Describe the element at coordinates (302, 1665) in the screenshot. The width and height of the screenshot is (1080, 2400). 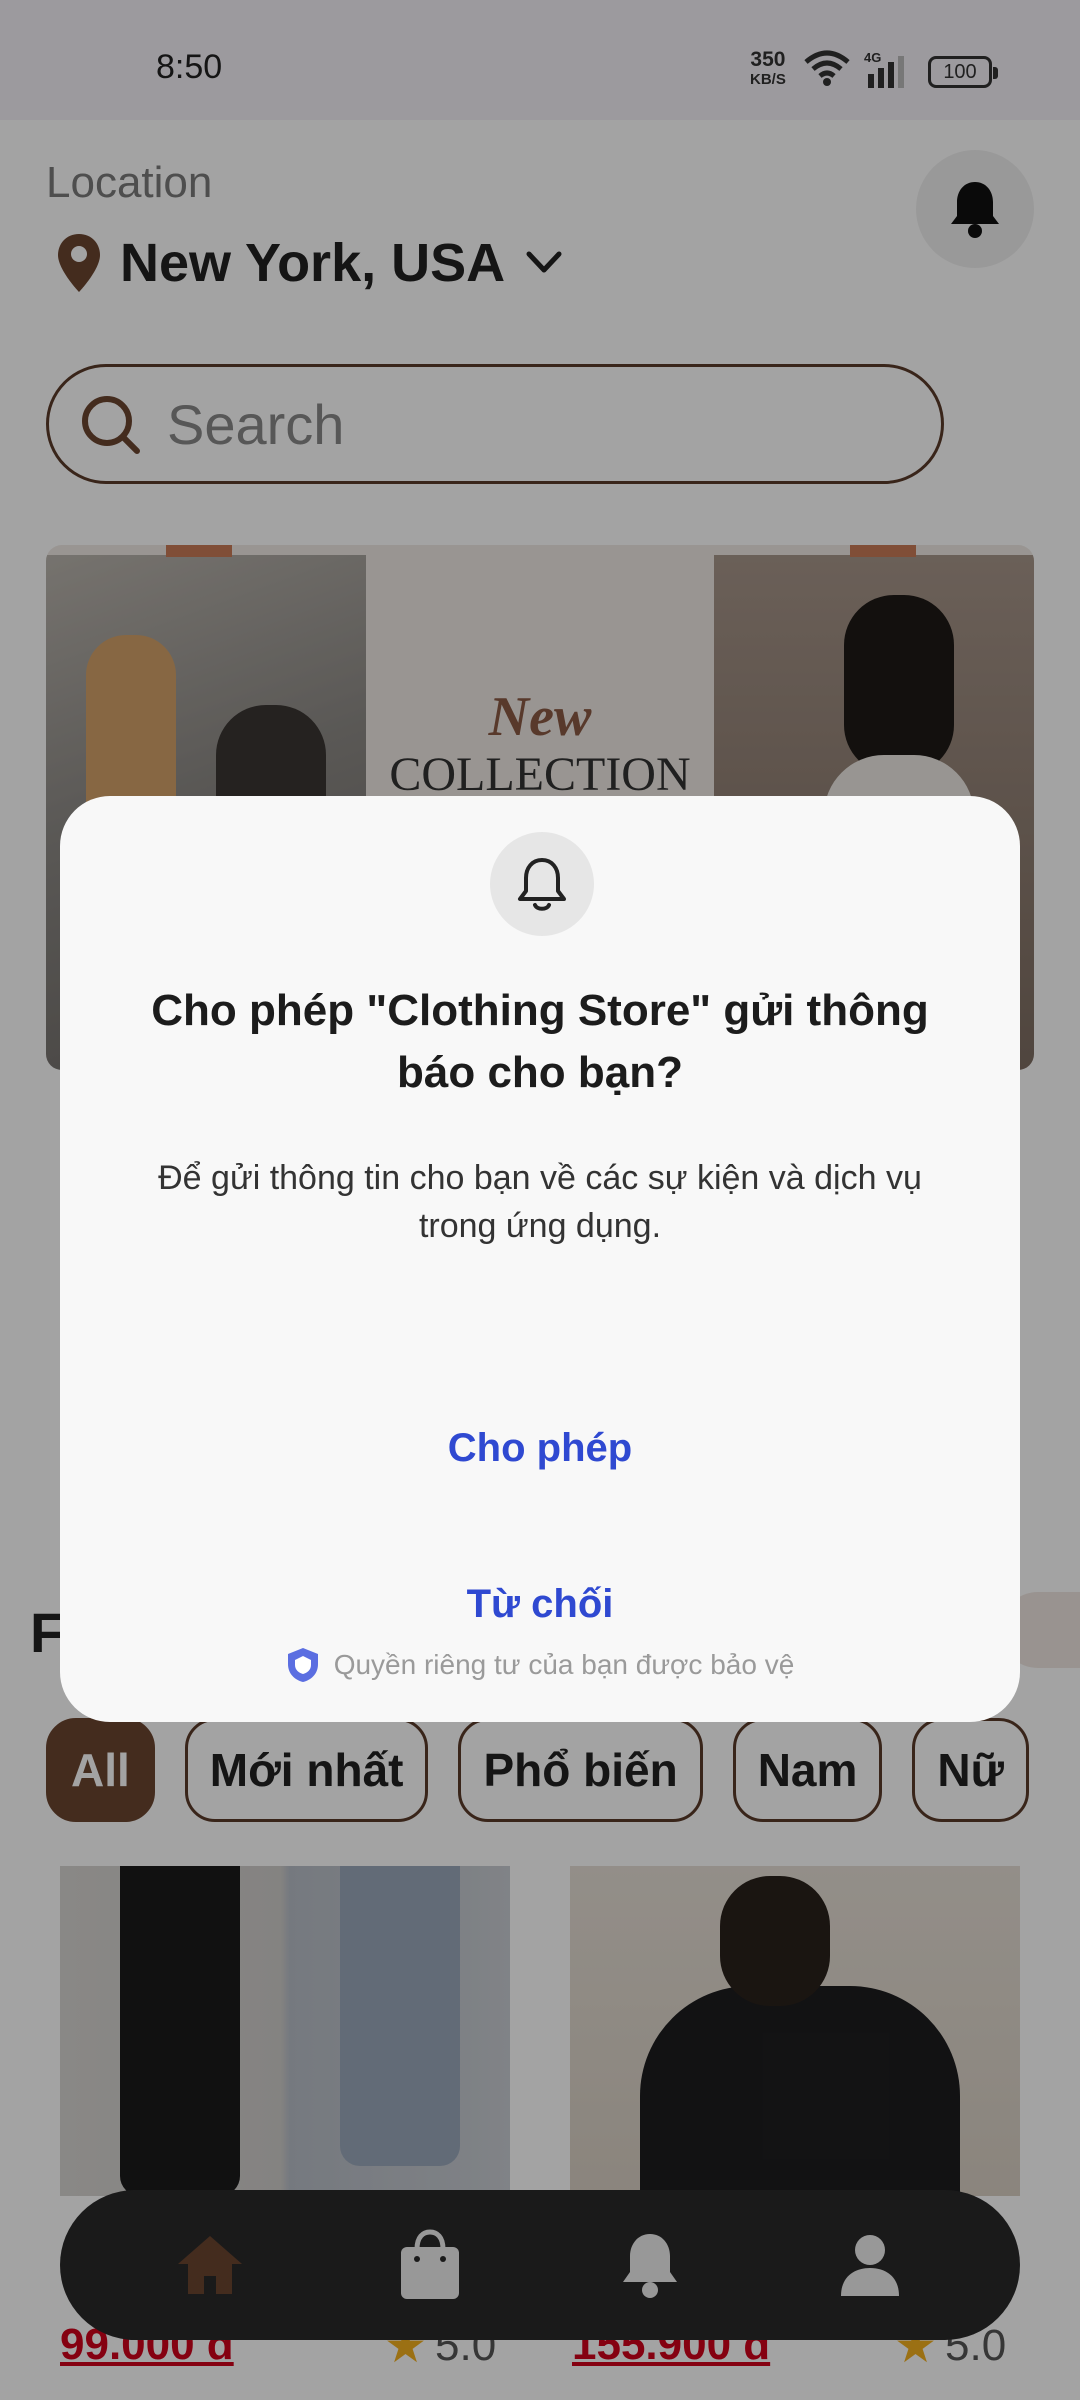
I see `shield-icon` at that location.